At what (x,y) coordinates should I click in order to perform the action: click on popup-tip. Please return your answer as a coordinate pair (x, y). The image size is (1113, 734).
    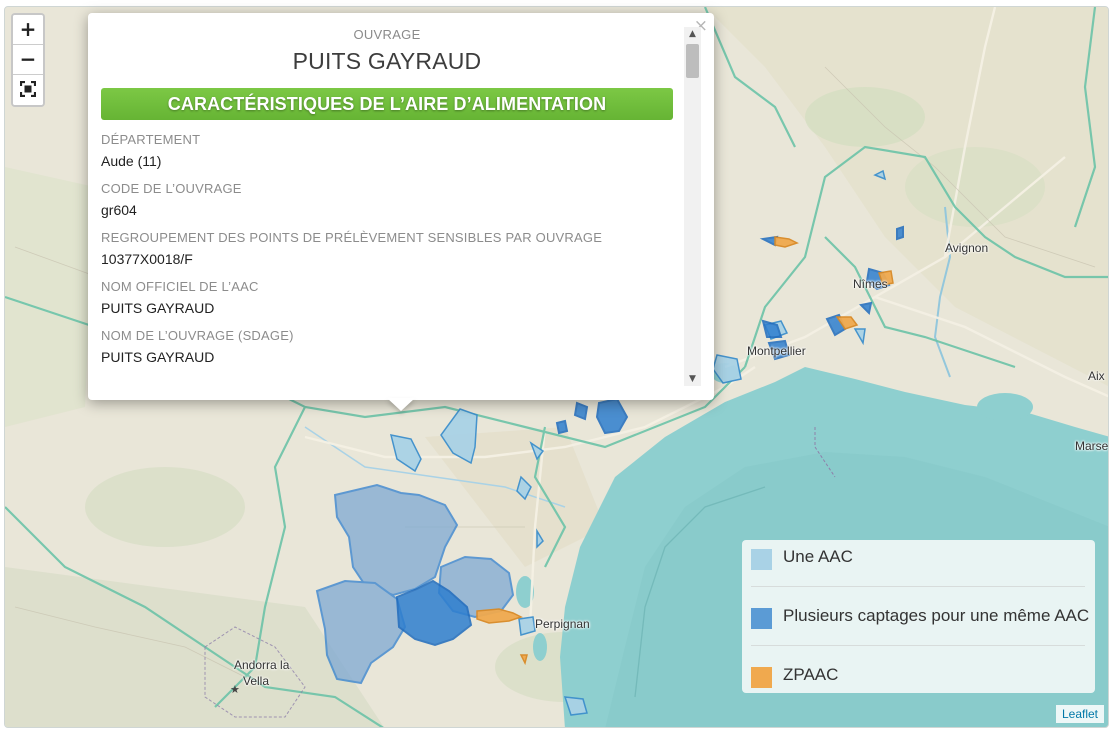
    Looking at the image, I should click on (401, 404).